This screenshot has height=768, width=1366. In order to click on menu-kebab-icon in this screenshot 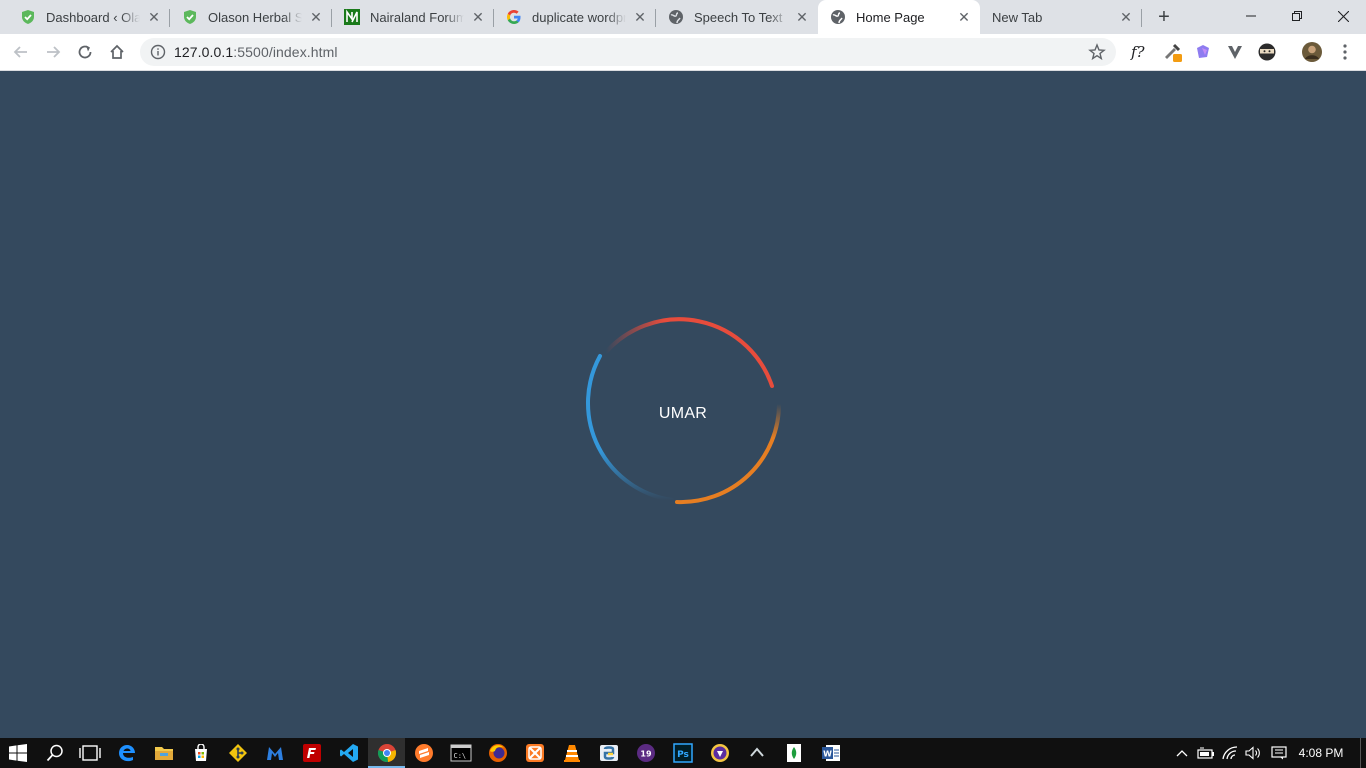, I will do `click(1345, 52)`.